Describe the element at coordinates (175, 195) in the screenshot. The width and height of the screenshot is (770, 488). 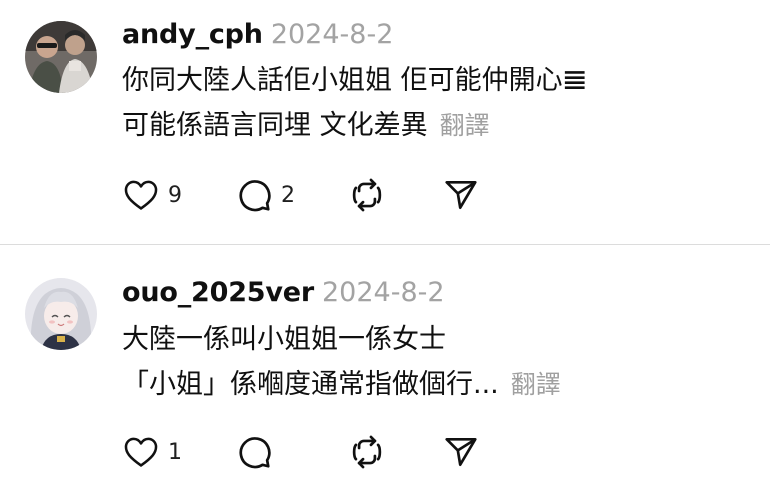
I see `like-count: 9` at that location.